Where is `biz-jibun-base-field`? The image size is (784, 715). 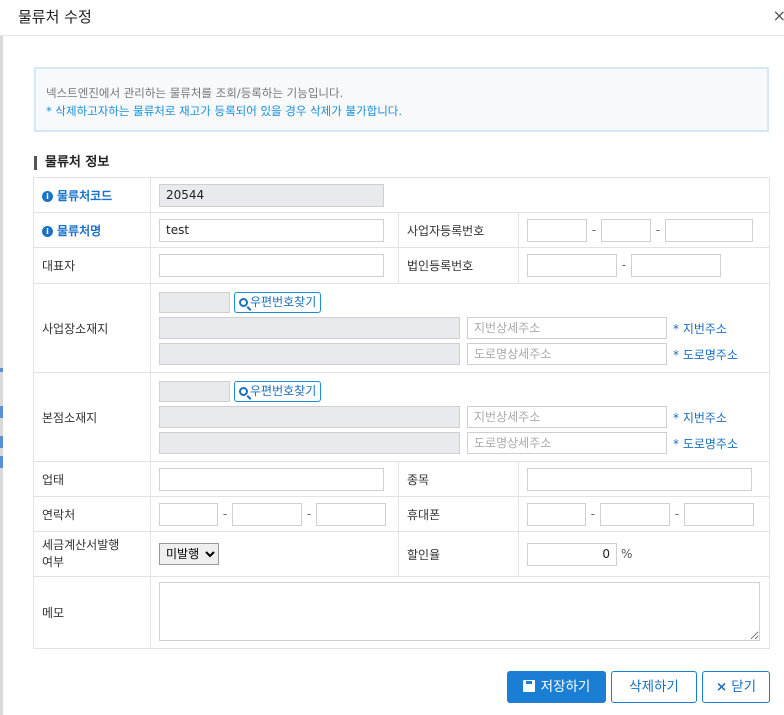
biz-jibun-base-field is located at coordinates (309, 328).